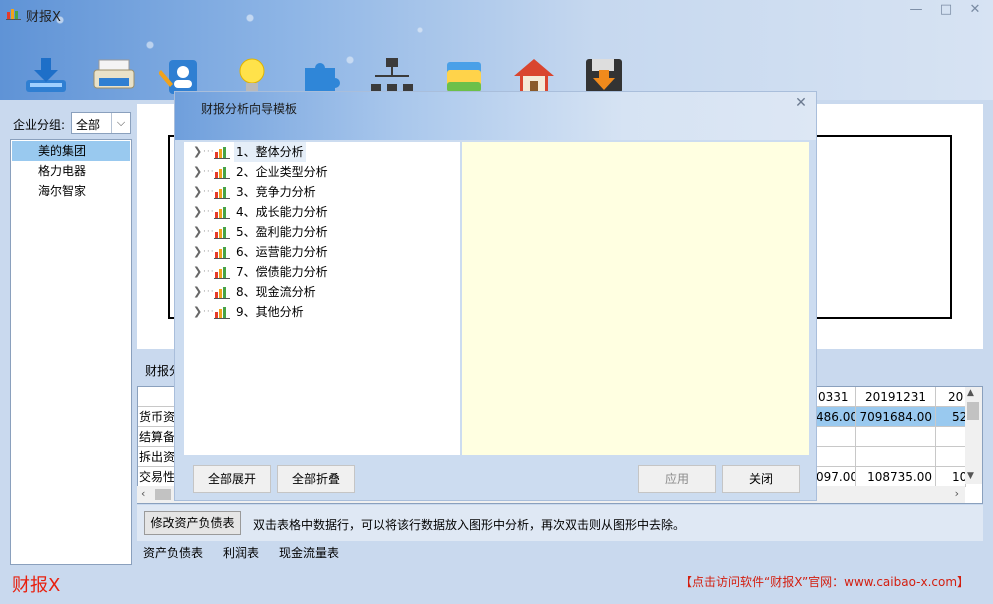  I want to click on company-item-gree: 格力电器, so click(71, 171).